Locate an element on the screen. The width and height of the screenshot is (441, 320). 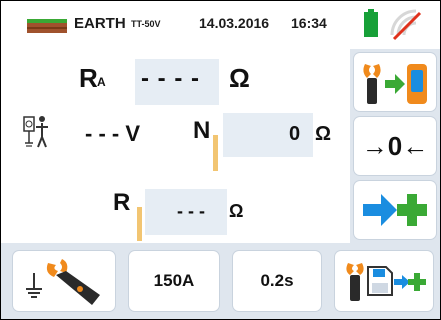
n-value: 0 is located at coordinates (295, 134).